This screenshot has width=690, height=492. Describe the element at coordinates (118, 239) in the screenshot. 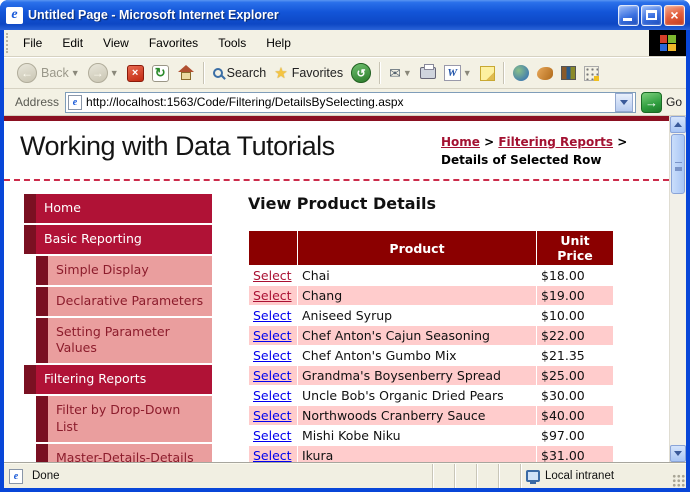

I see `sidebar-item-basic-reporting: Basic Reporting` at that location.